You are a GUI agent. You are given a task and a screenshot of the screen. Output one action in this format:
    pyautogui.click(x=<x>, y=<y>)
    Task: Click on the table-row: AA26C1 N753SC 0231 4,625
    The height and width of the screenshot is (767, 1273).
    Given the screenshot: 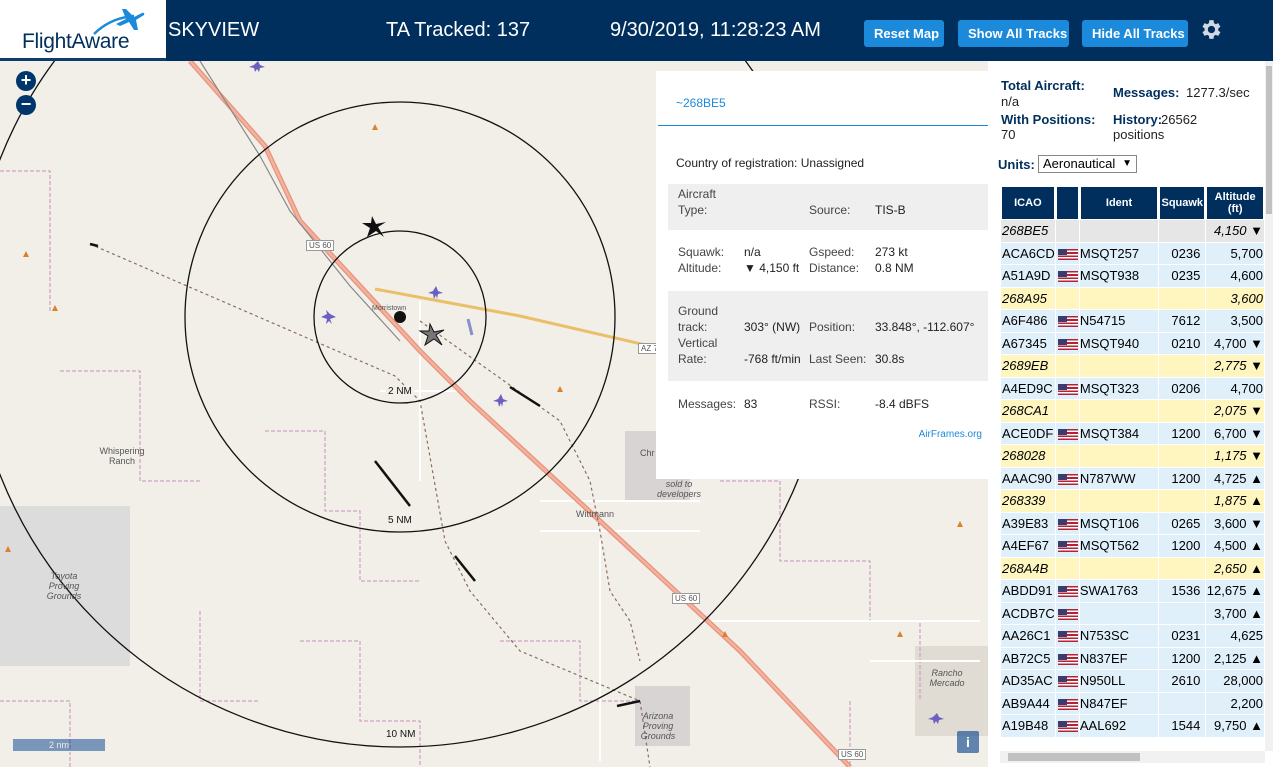 What is the action you would take?
    pyautogui.click(x=1132, y=636)
    